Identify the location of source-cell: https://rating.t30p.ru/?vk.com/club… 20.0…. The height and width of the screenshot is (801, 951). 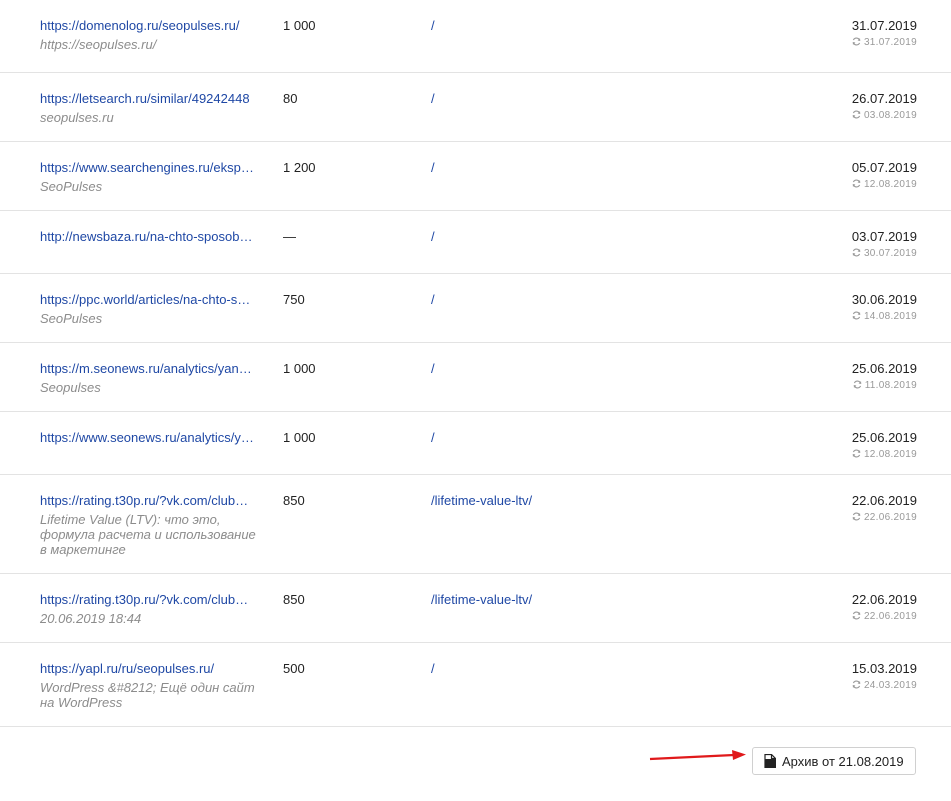
(150, 609).